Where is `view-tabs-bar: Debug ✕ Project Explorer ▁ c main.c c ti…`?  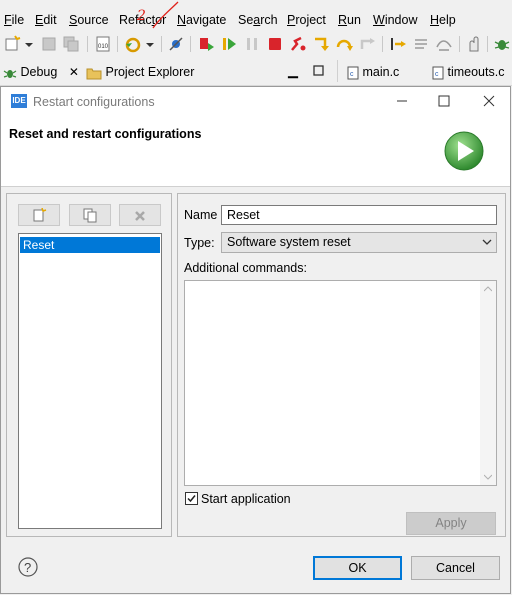 view-tabs-bar: Debug ✕ Project Explorer ▁ c main.c c ti… is located at coordinates (256, 72).